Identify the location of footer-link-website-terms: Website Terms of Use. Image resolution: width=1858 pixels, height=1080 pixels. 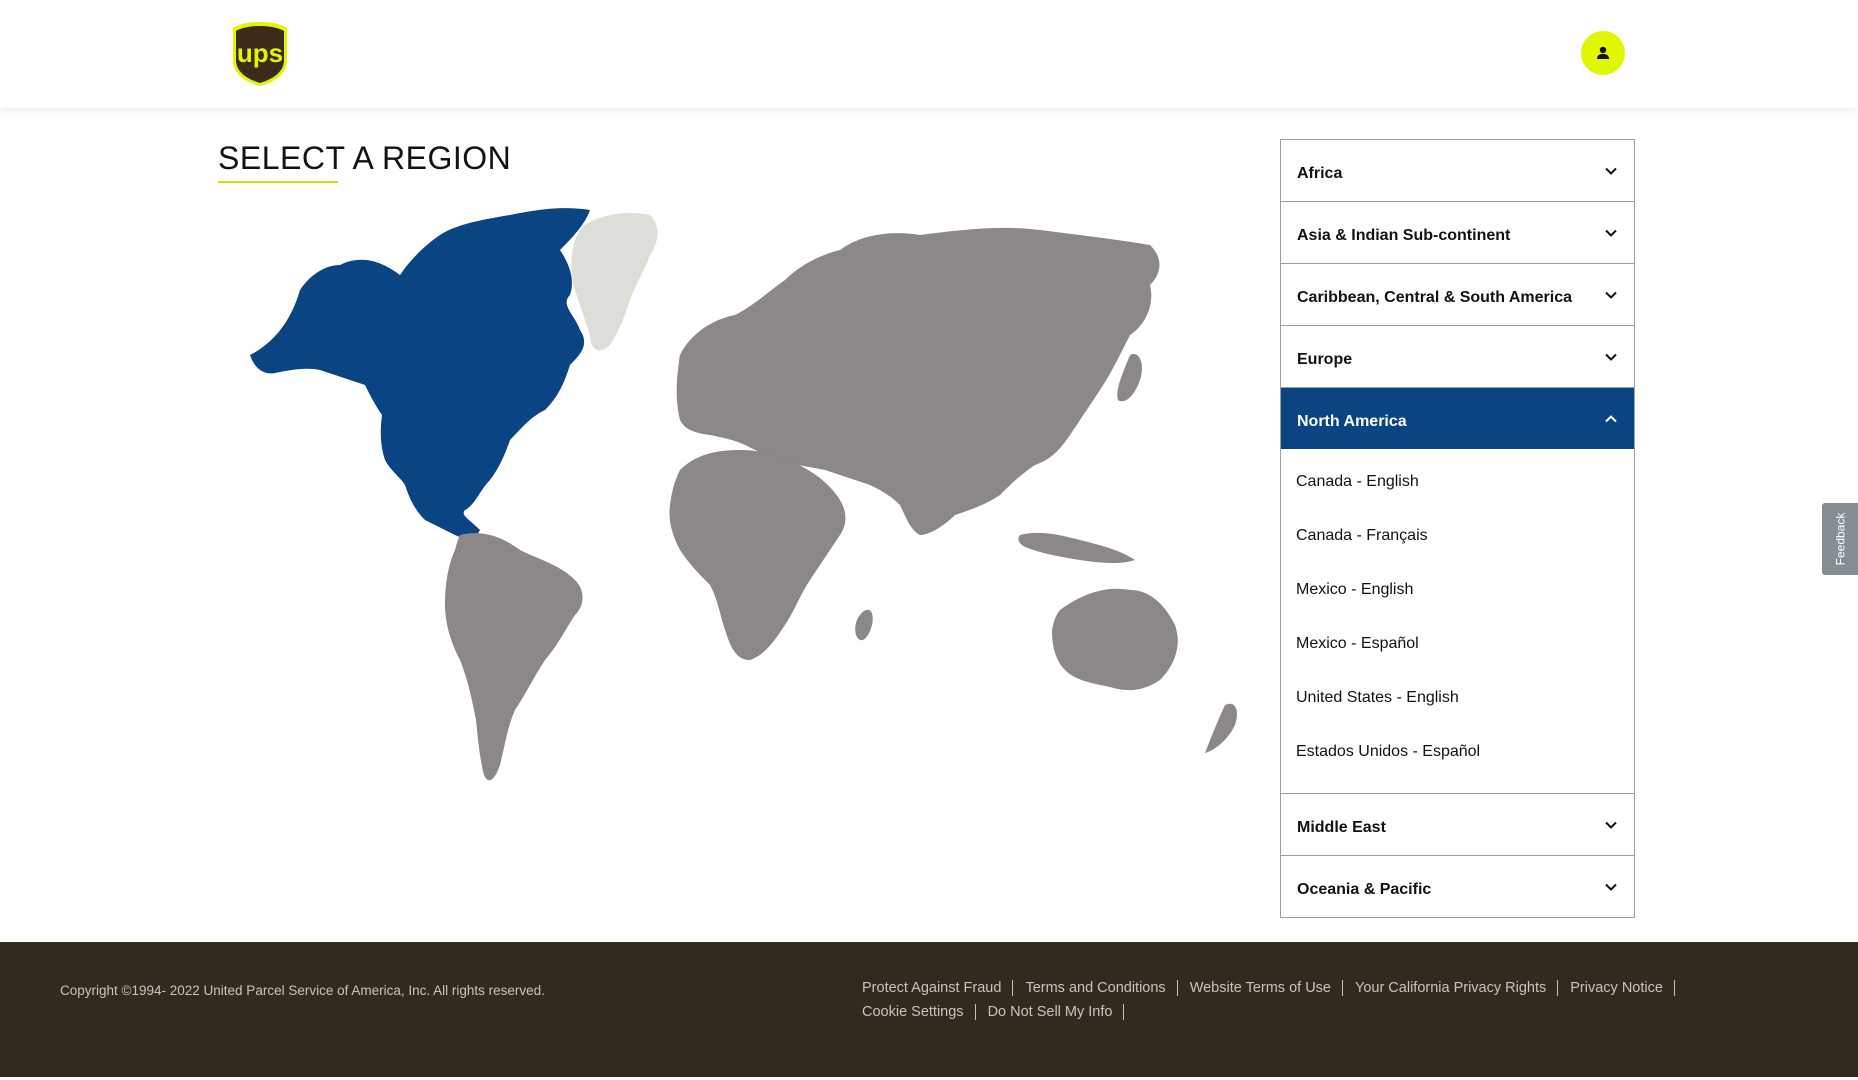
(1266, 988).